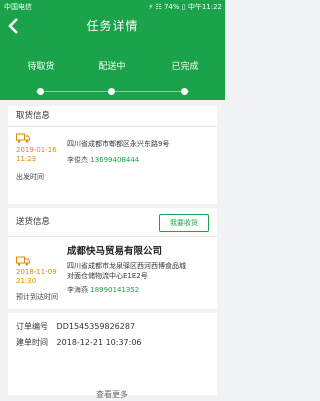 The width and height of the screenshot is (320, 401). I want to click on pickup-contact-name: 李俊杰, so click(77, 160).